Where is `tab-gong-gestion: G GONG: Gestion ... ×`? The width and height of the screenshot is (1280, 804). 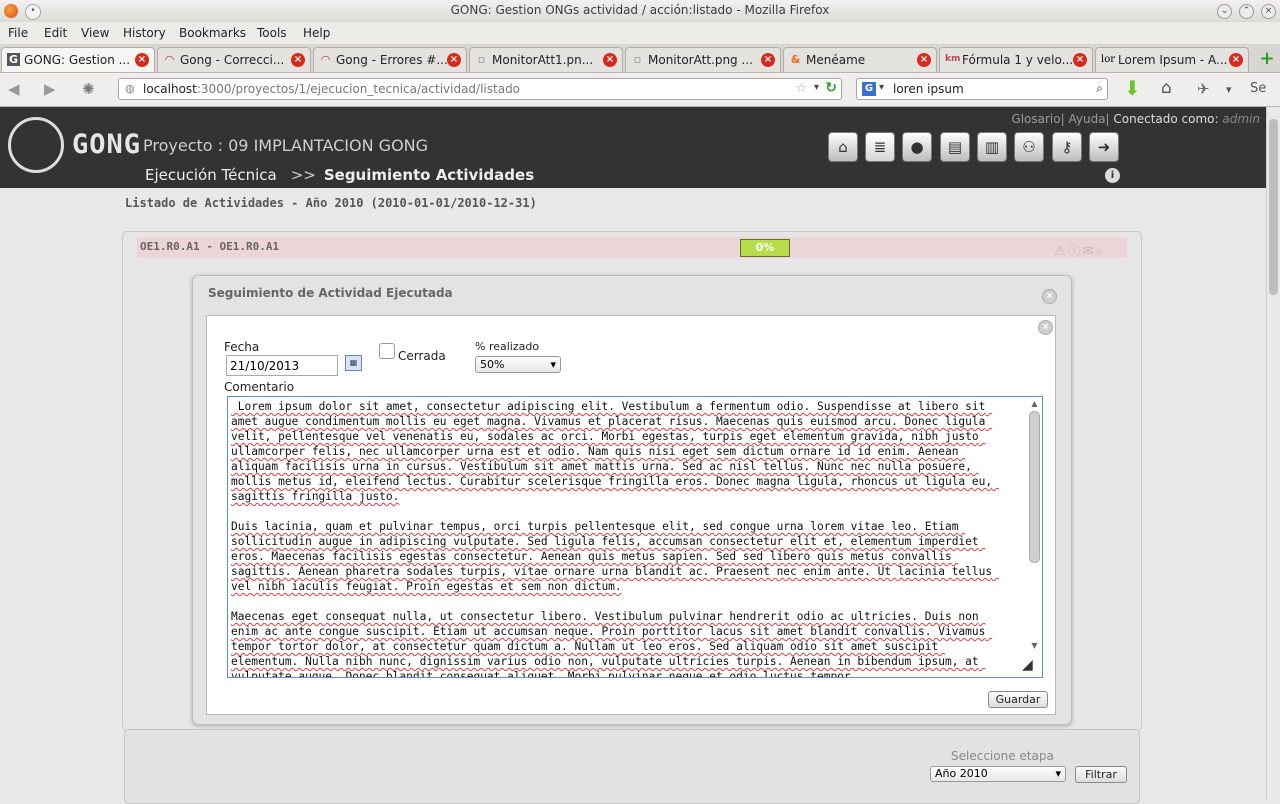 tab-gong-gestion: G GONG: Gestion ... × is located at coordinates (78, 59).